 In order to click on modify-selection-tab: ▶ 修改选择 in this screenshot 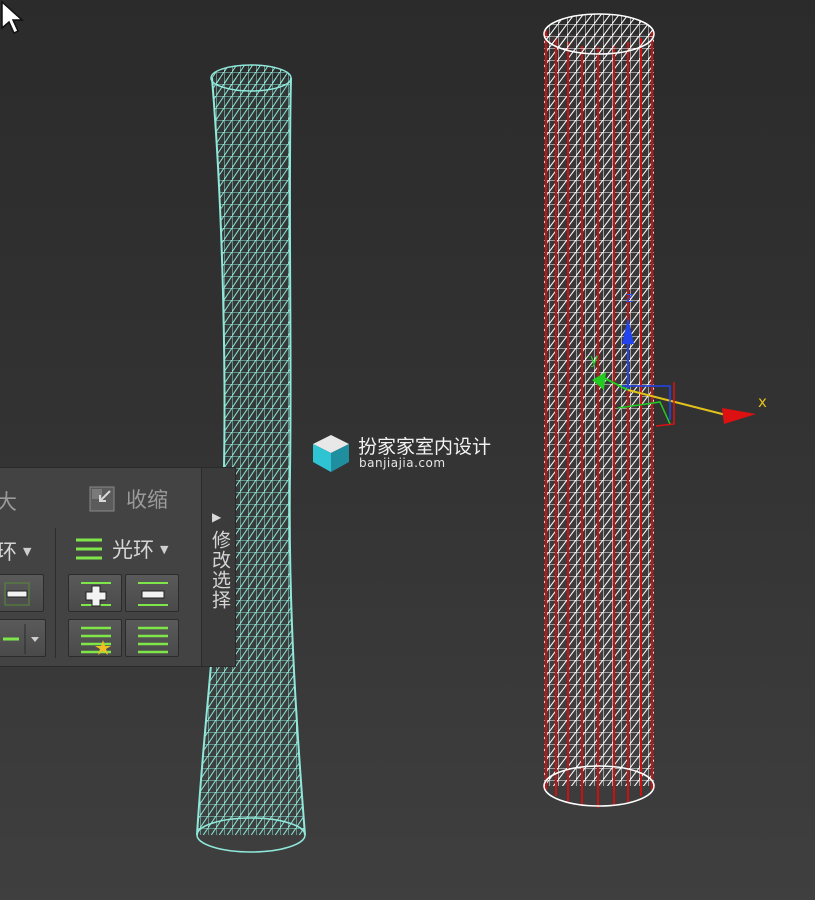, I will do `click(218, 567)`.